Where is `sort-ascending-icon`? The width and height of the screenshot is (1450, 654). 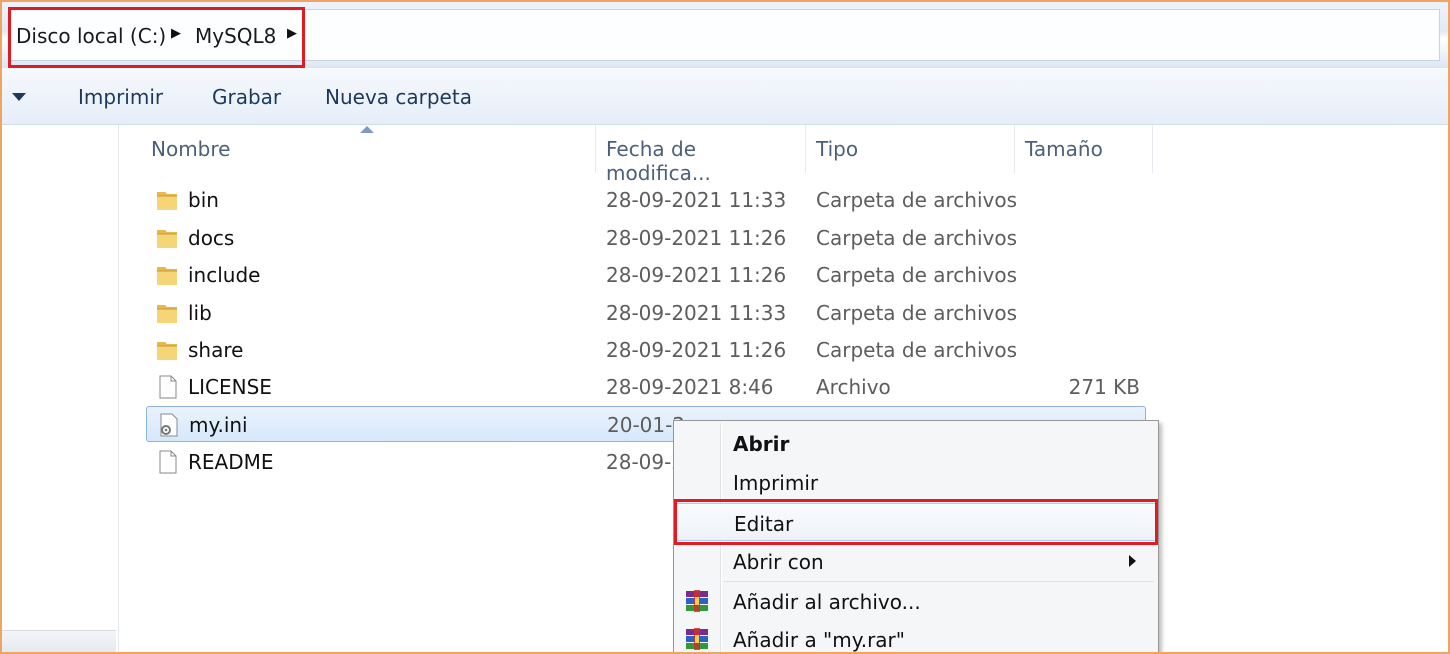
sort-ascending-icon is located at coordinates (367, 129).